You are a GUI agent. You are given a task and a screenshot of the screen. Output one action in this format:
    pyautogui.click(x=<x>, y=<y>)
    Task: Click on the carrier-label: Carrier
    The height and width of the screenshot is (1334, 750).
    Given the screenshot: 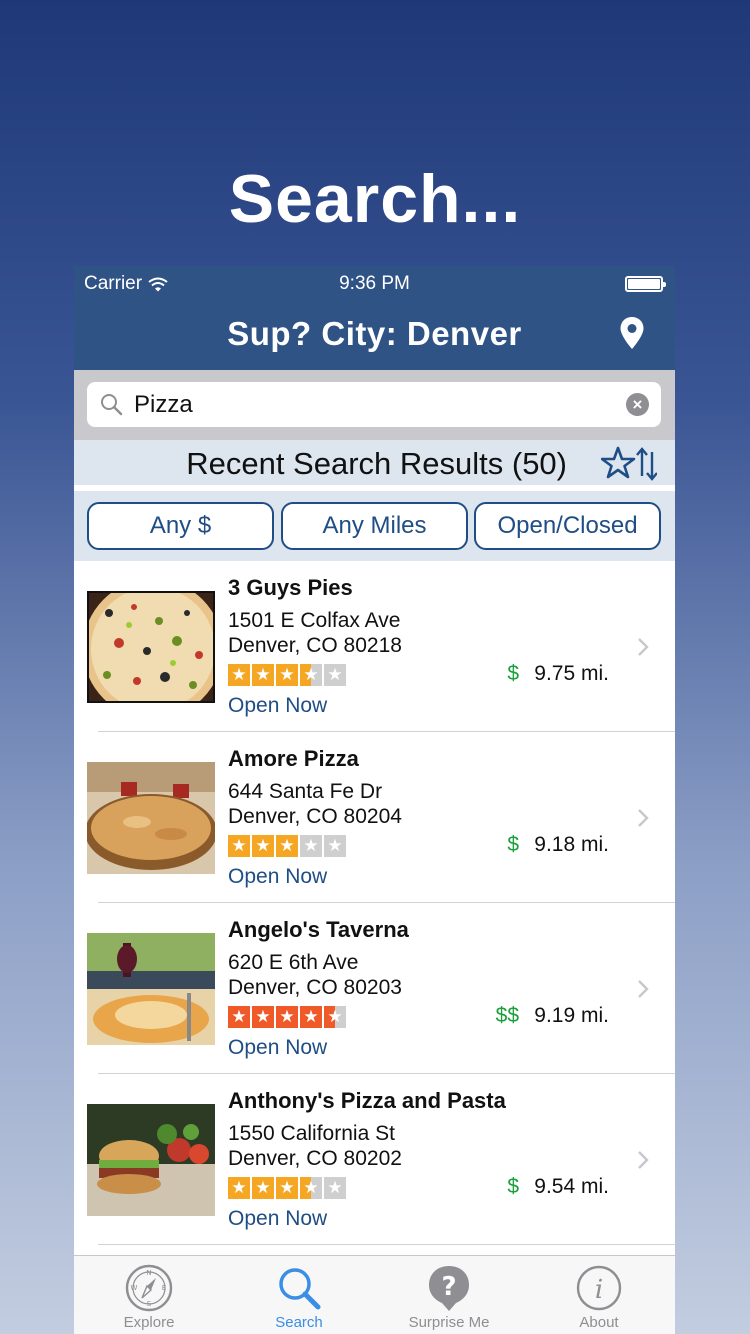 What is the action you would take?
    pyautogui.click(x=113, y=283)
    